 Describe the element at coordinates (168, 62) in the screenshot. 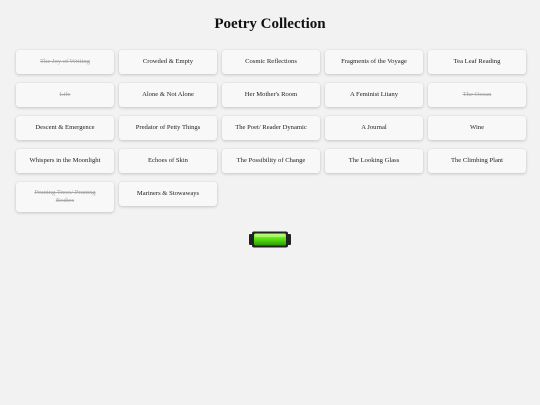

I see `poem-card: Crowded & Empty` at that location.